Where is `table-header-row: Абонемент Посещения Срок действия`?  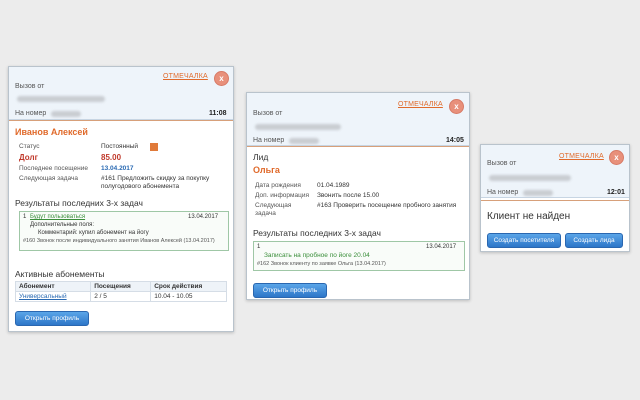 table-header-row: Абонемент Посещения Срок действия is located at coordinates (120, 286).